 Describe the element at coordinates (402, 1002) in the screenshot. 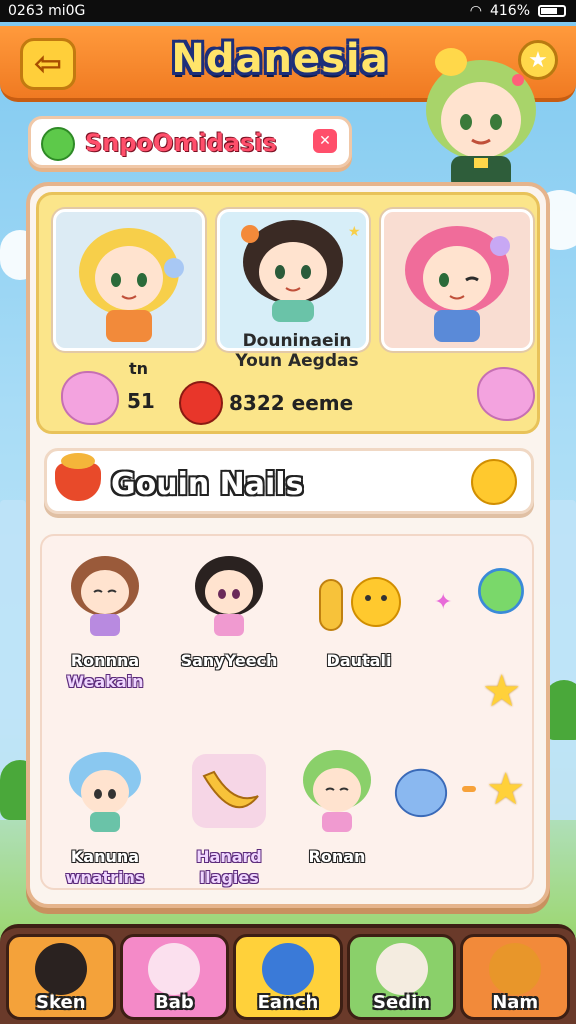

I see `nav-item-label: Sedin` at that location.